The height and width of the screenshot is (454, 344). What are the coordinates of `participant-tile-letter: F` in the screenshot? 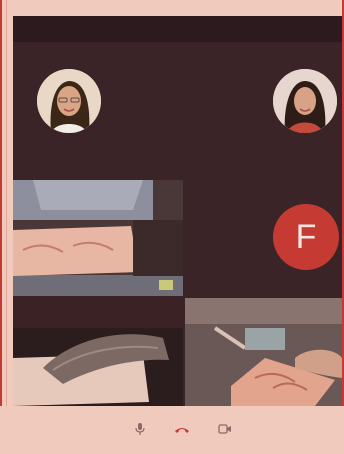 It's located at (263, 238).